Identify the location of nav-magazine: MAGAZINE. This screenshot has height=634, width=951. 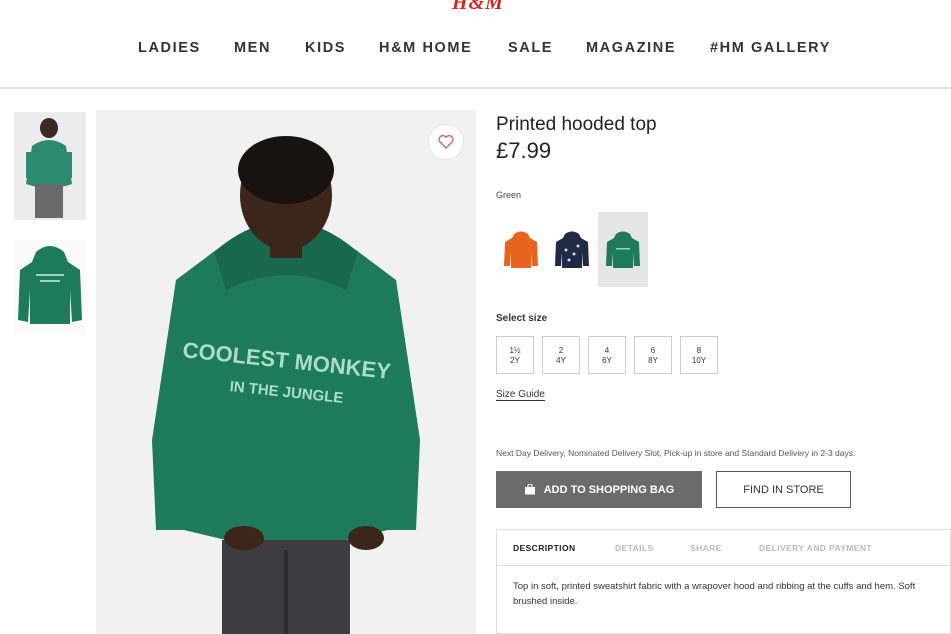
(631, 48).